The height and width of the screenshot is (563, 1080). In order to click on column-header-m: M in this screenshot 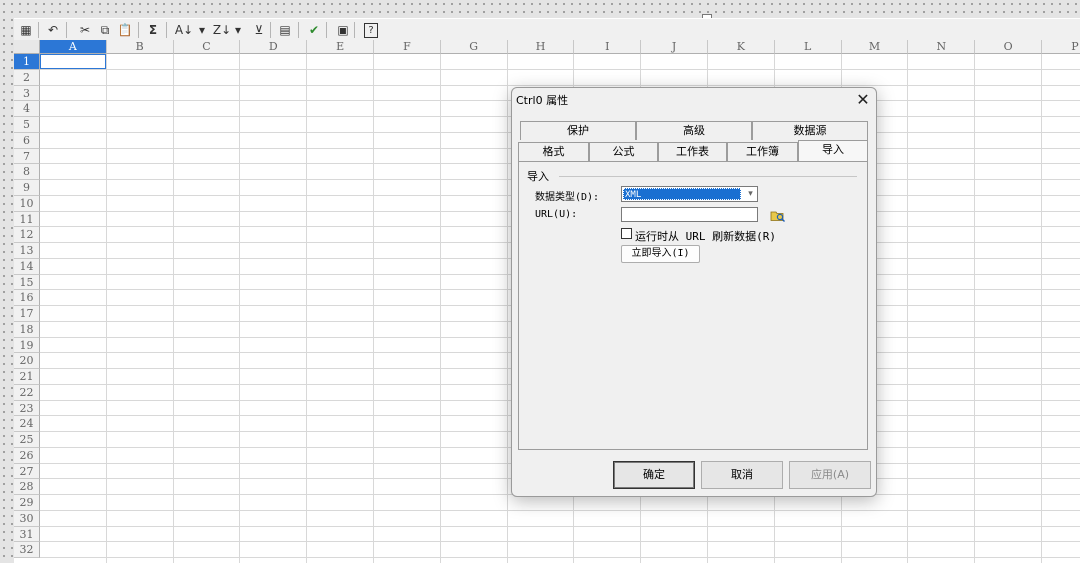, I will do `click(875, 47)`.